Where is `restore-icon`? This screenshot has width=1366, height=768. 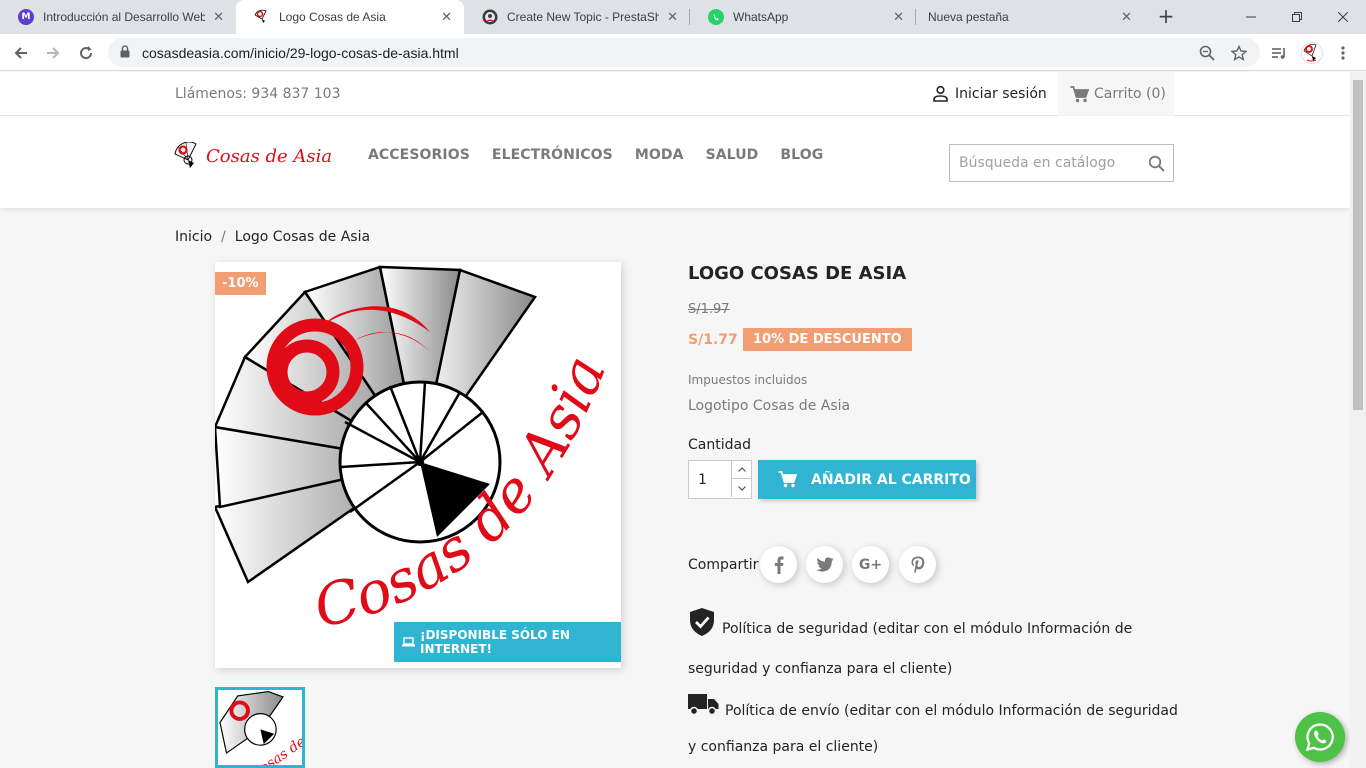
restore-icon is located at coordinates (1297, 17).